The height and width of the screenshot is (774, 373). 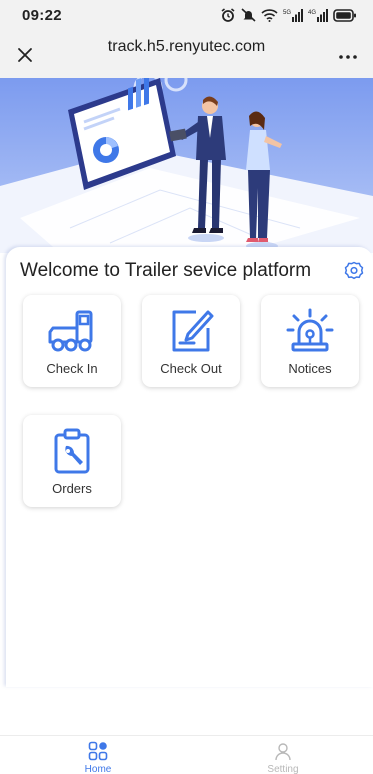 I want to click on more-icon, so click(x=348, y=57).